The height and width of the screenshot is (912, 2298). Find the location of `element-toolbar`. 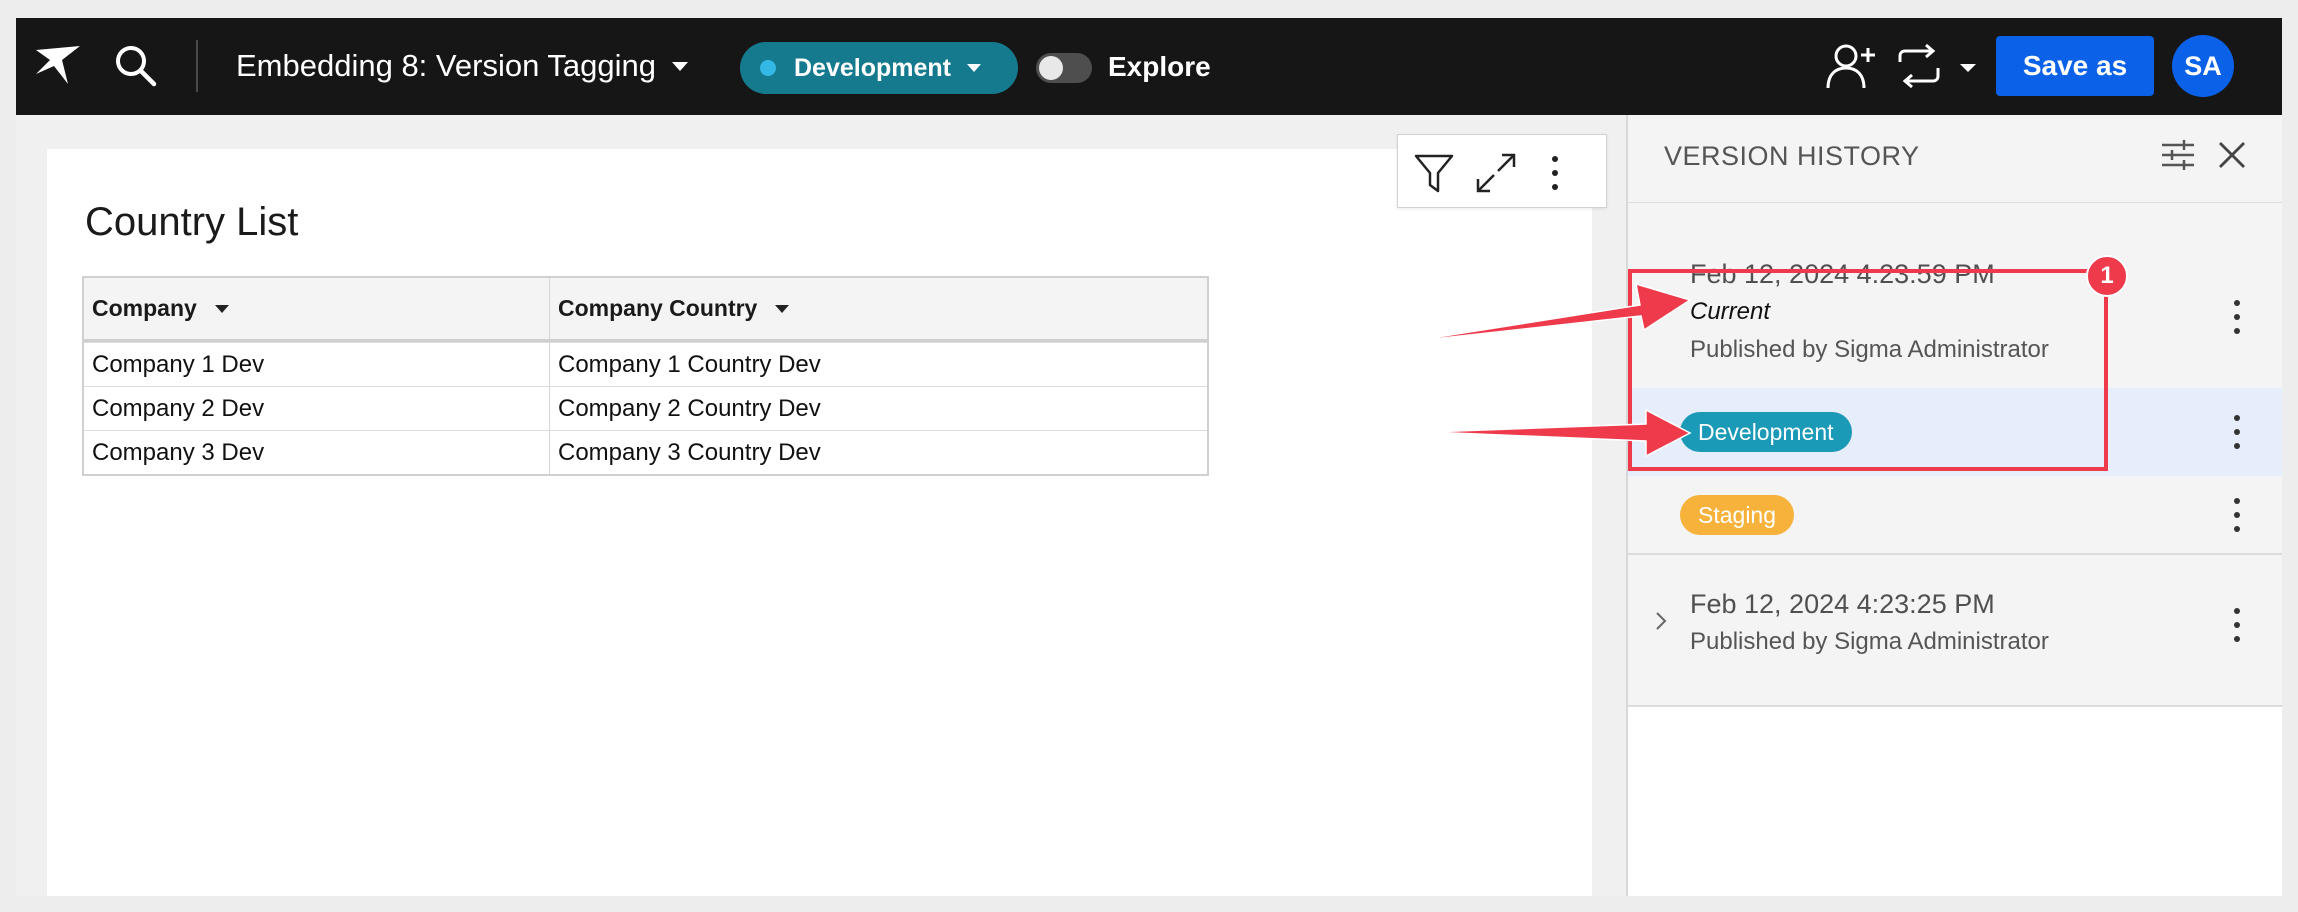

element-toolbar is located at coordinates (1502, 171).